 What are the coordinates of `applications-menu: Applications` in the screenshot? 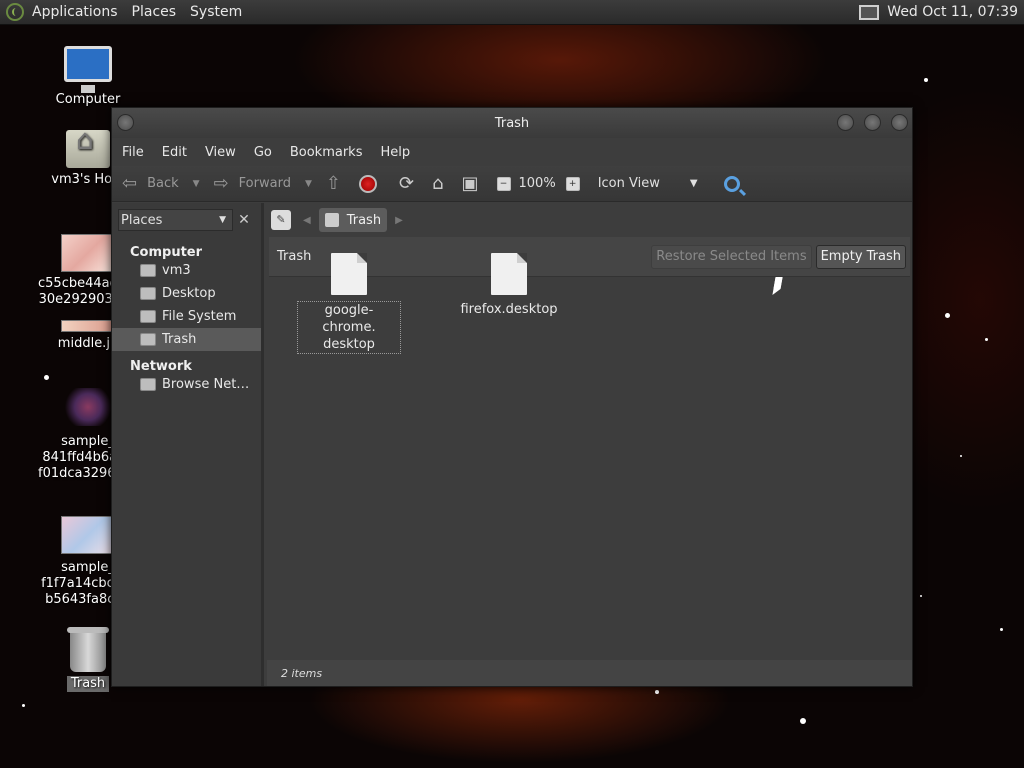 It's located at (75, 12).